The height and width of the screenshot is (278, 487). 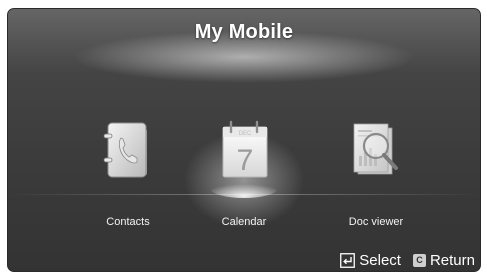 I want to click on app-calendar: DEC 7 Calendar, so click(x=244, y=173).